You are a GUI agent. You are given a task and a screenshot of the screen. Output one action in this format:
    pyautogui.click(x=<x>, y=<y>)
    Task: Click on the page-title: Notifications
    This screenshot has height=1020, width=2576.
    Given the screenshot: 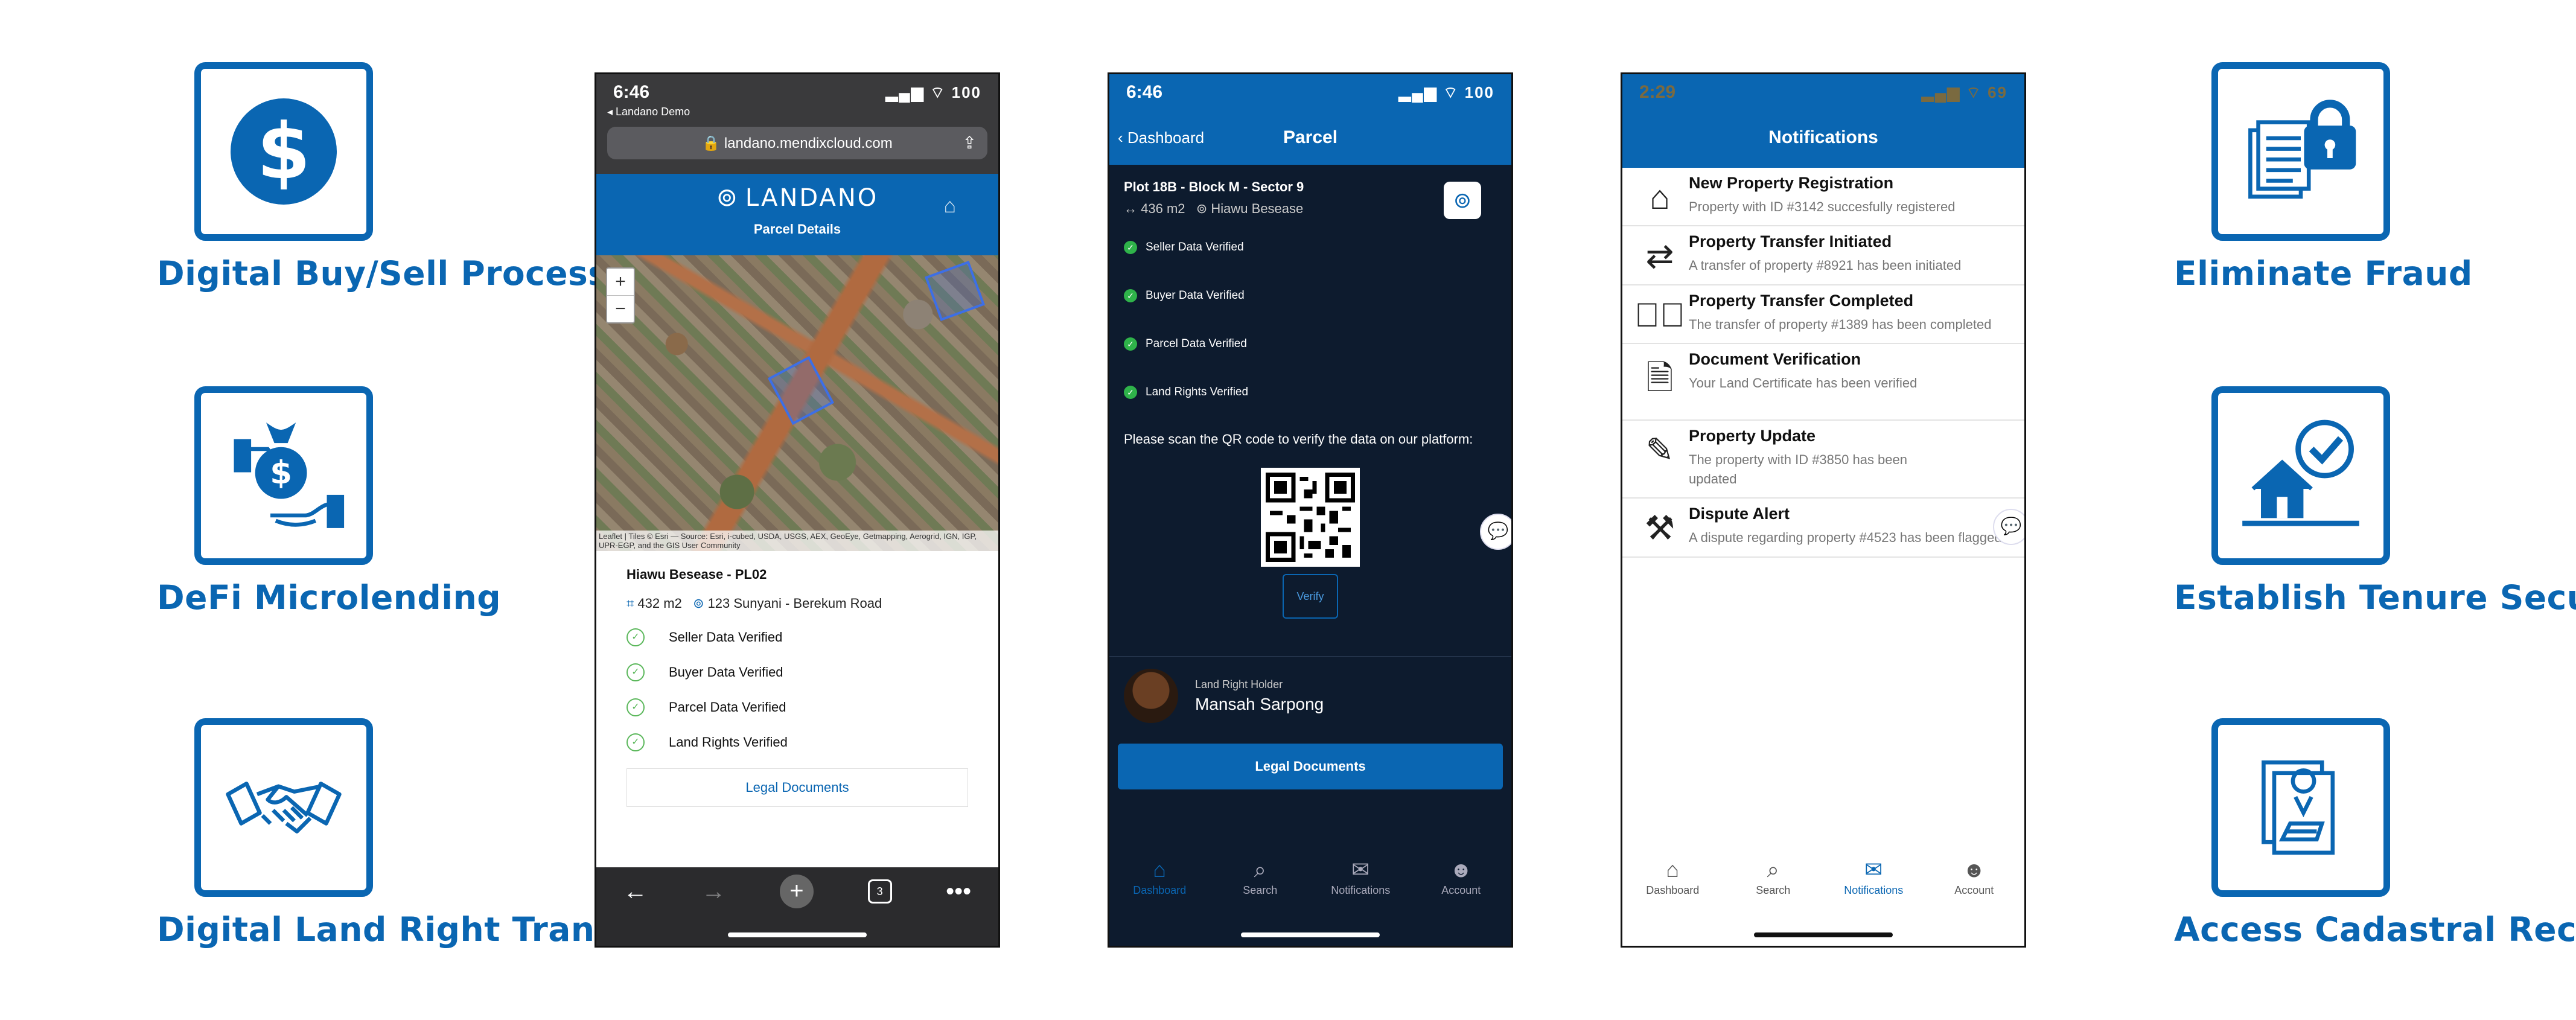 What is the action you would take?
    pyautogui.click(x=1823, y=137)
    